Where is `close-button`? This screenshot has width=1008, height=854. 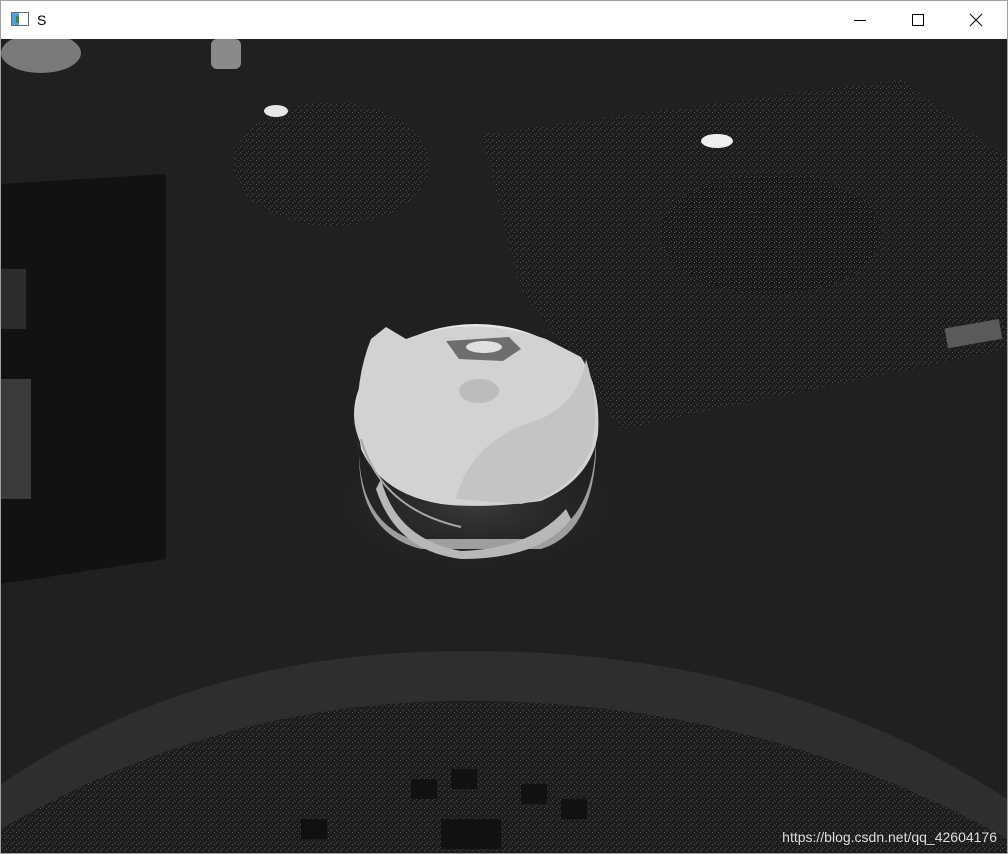 close-button is located at coordinates (976, 20).